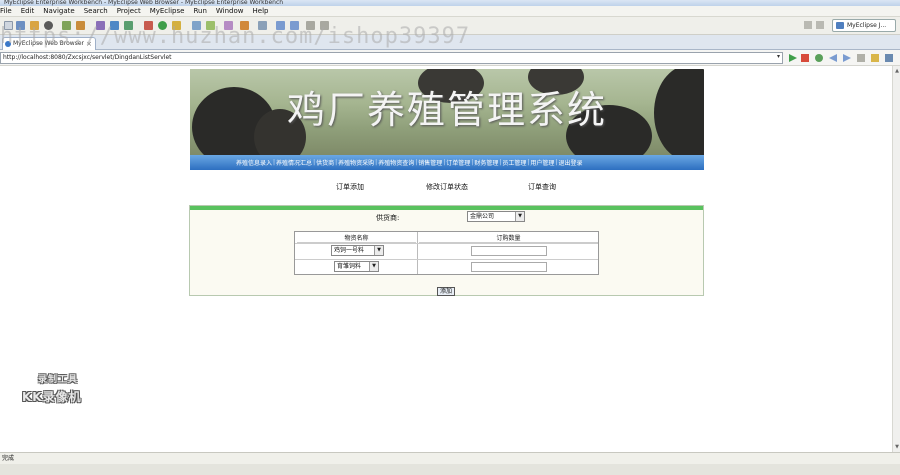 The image size is (900, 475). I want to click on prev-annotation-icon, so click(294, 25).